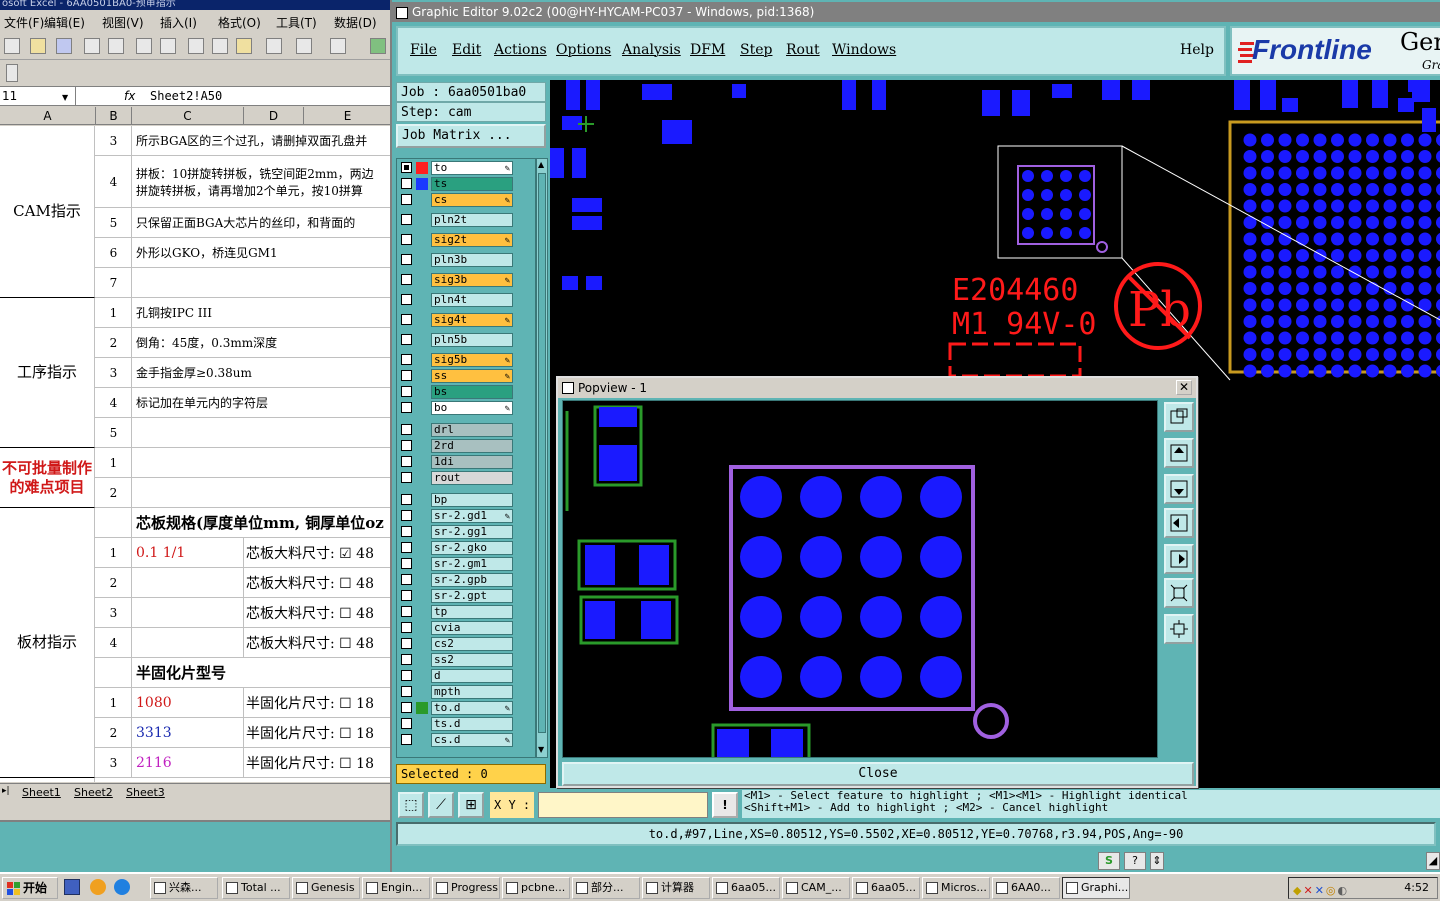  I want to click on layer-name: bo ✎, so click(472, 408).